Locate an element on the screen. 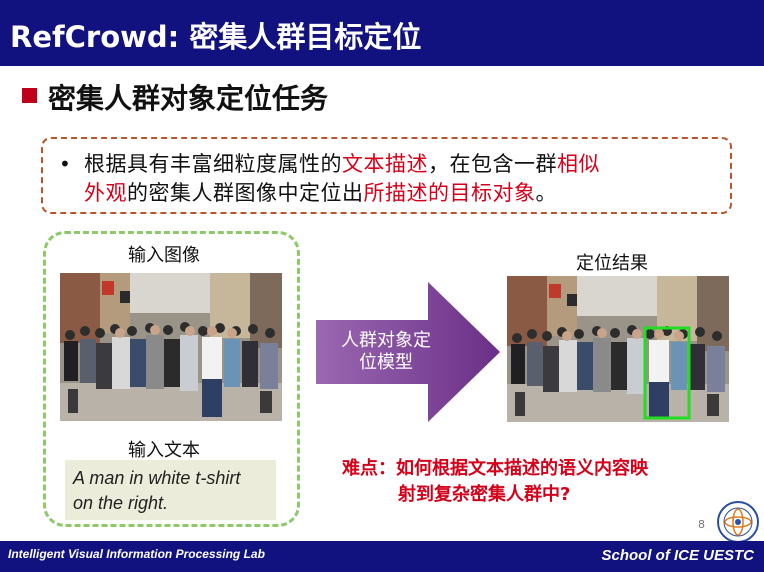 This screenshot has width=764, height=572. text-query-box: A man in white t-shirt on the right. is located at coordinates (170, 490).